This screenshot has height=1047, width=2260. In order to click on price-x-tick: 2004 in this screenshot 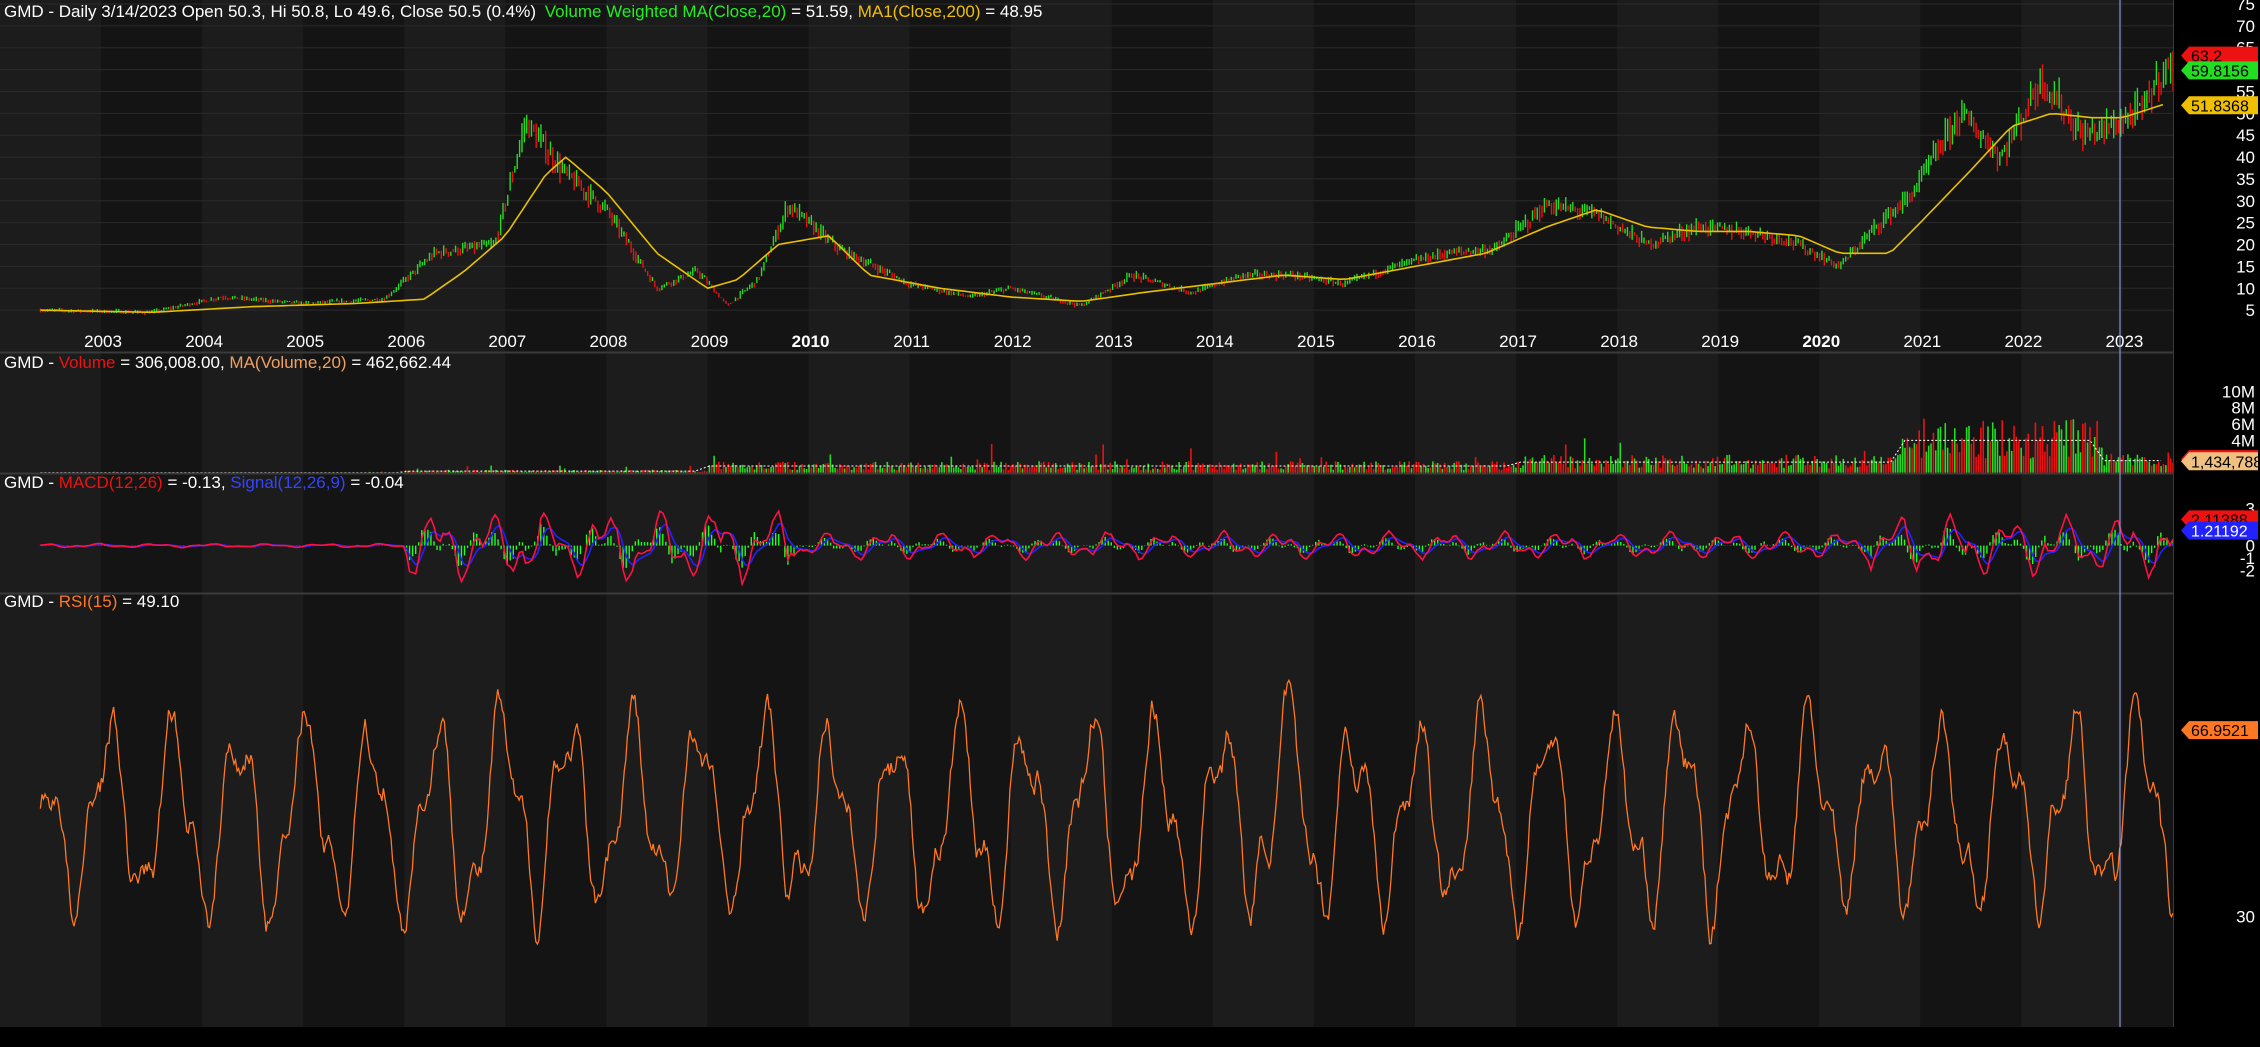, I will do `click(204, 341)`.